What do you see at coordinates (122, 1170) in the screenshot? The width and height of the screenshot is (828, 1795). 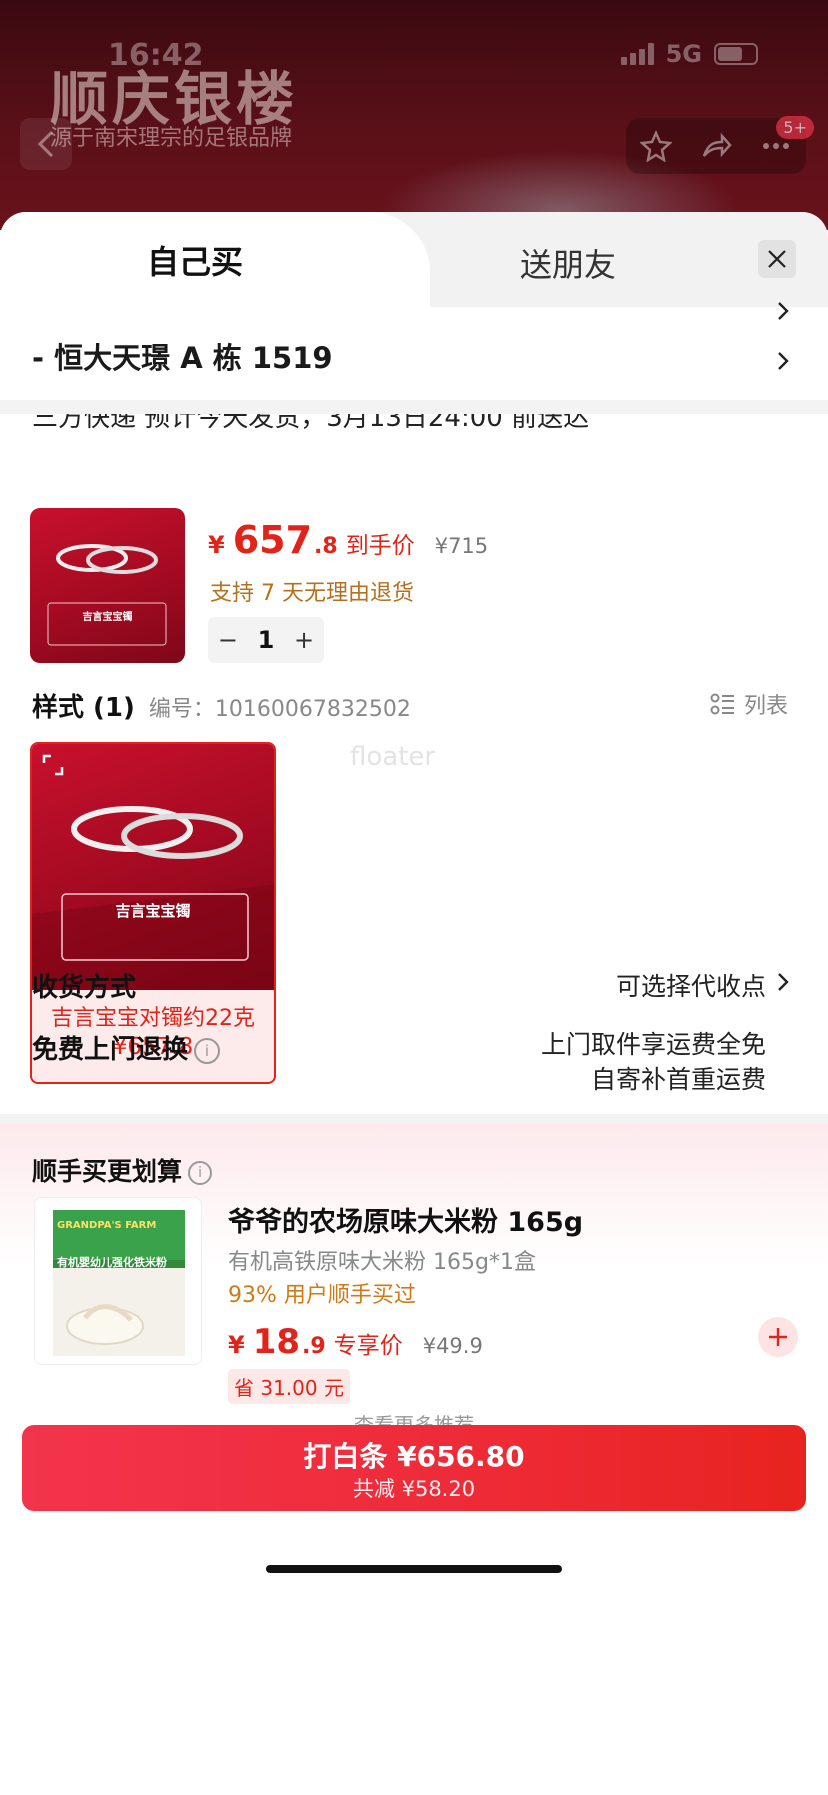 I see `recommend-title: 顺手买更划算 i` at bounding box center [122, 1170].